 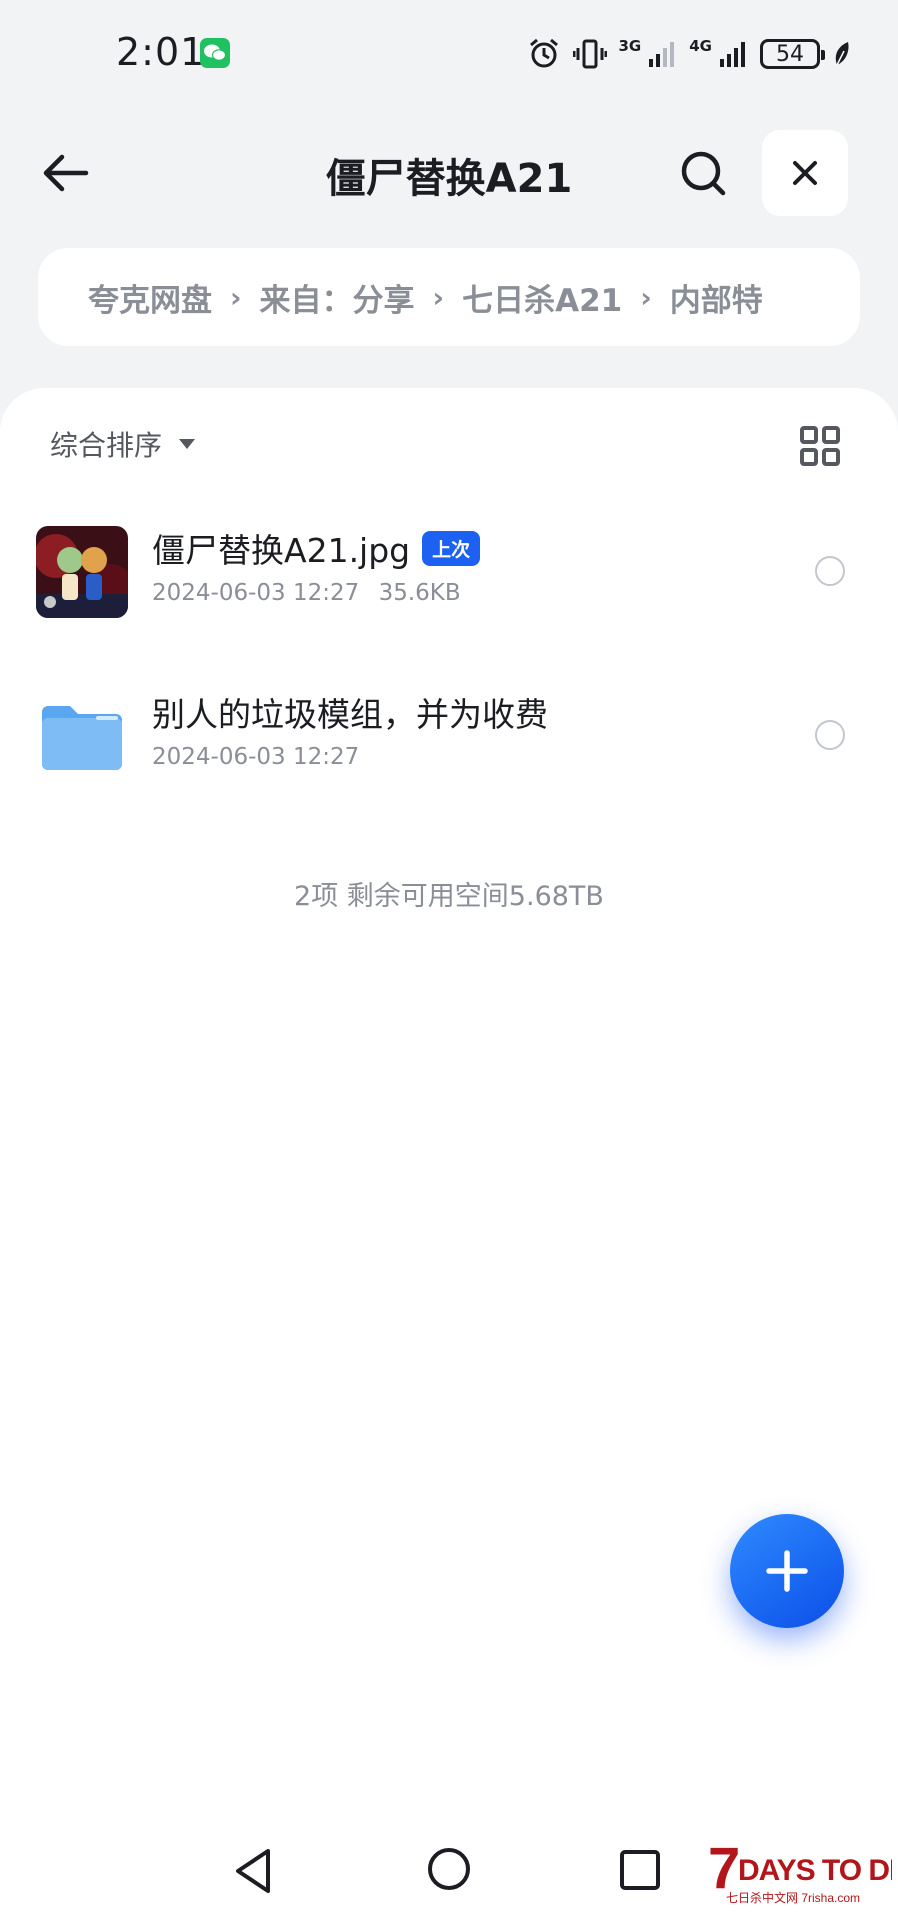 I want to click on plus-icon, so click(x=787, y=1571).